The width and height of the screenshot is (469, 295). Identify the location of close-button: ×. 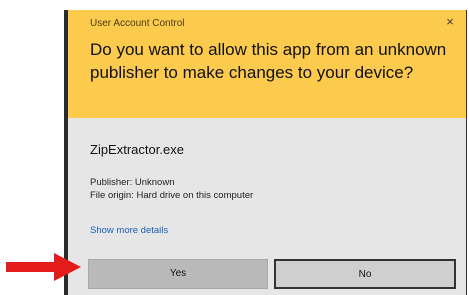
(450, 22).